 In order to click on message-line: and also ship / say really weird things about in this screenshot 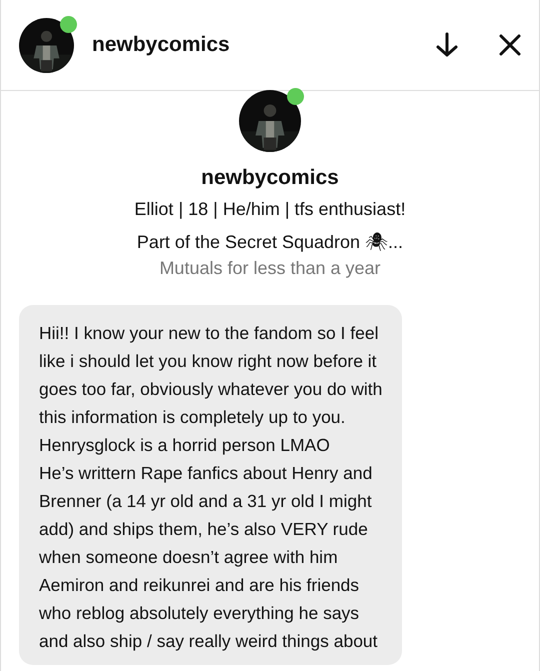, I will do `click(209, 641)`.